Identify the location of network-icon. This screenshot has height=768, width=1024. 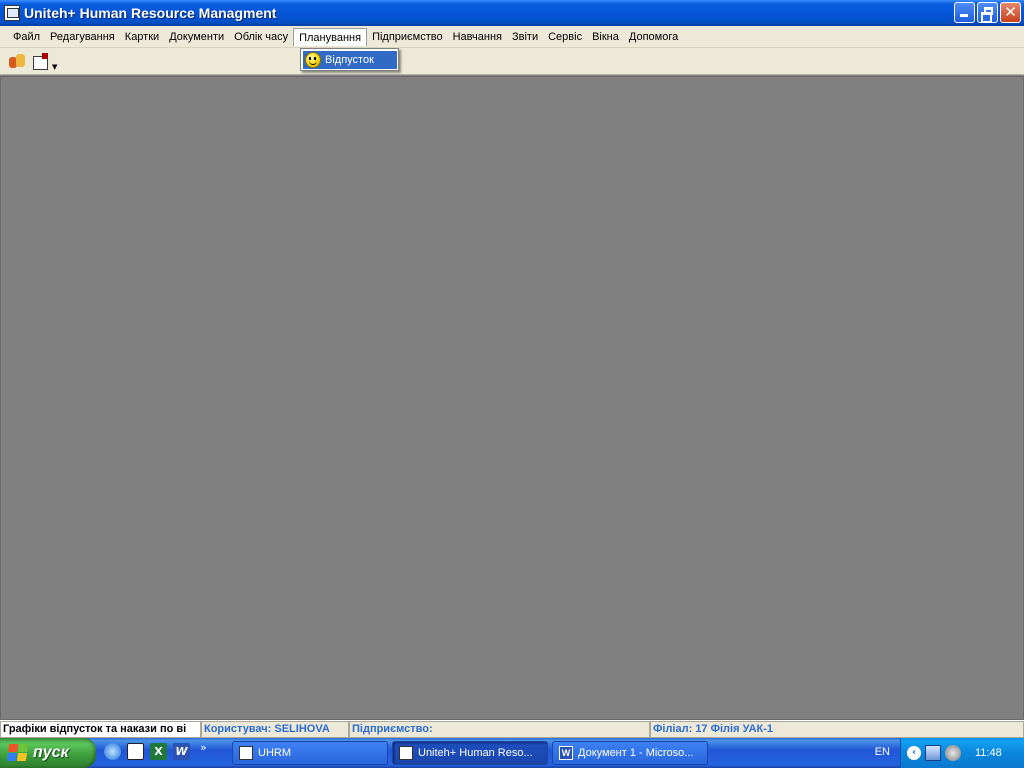
(933, 753).